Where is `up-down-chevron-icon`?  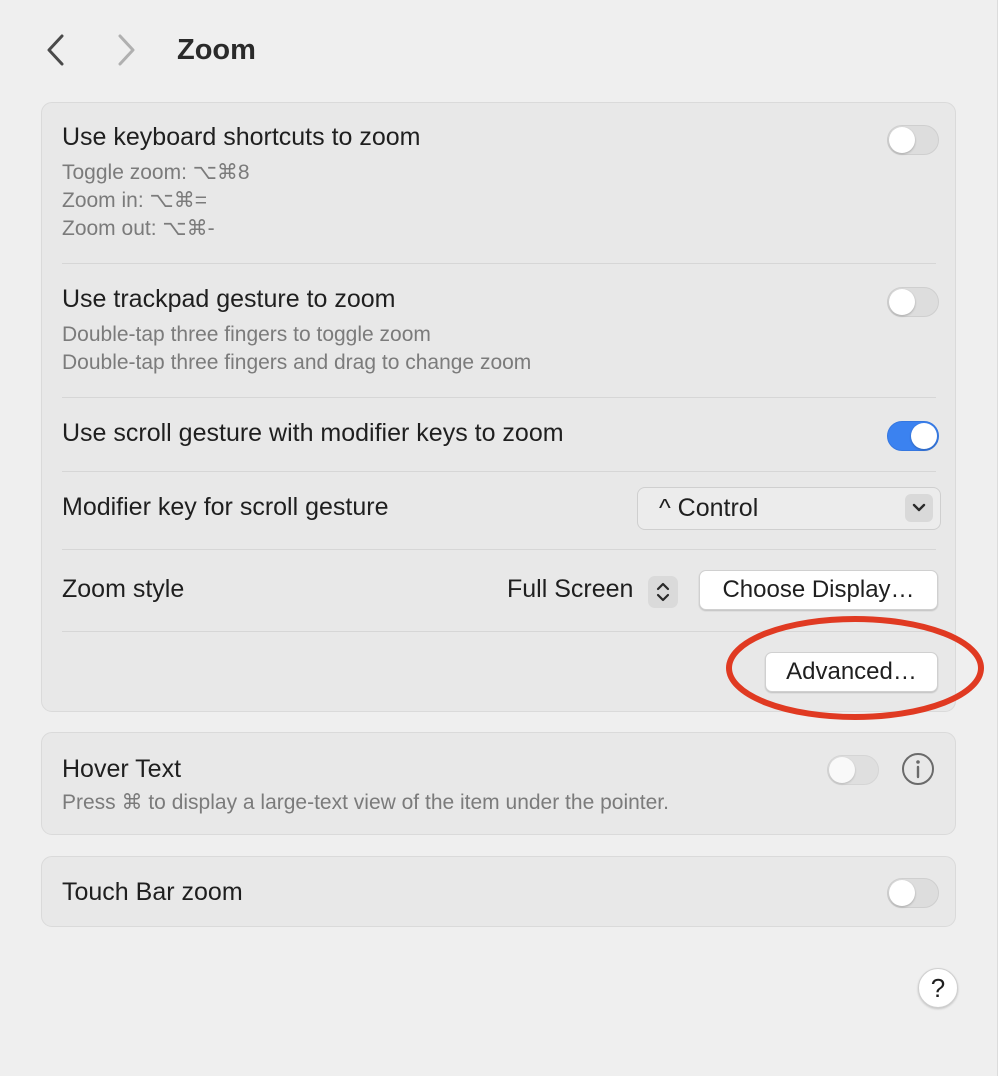
up-down-chevron-icon is located at coordinates (663, 592).